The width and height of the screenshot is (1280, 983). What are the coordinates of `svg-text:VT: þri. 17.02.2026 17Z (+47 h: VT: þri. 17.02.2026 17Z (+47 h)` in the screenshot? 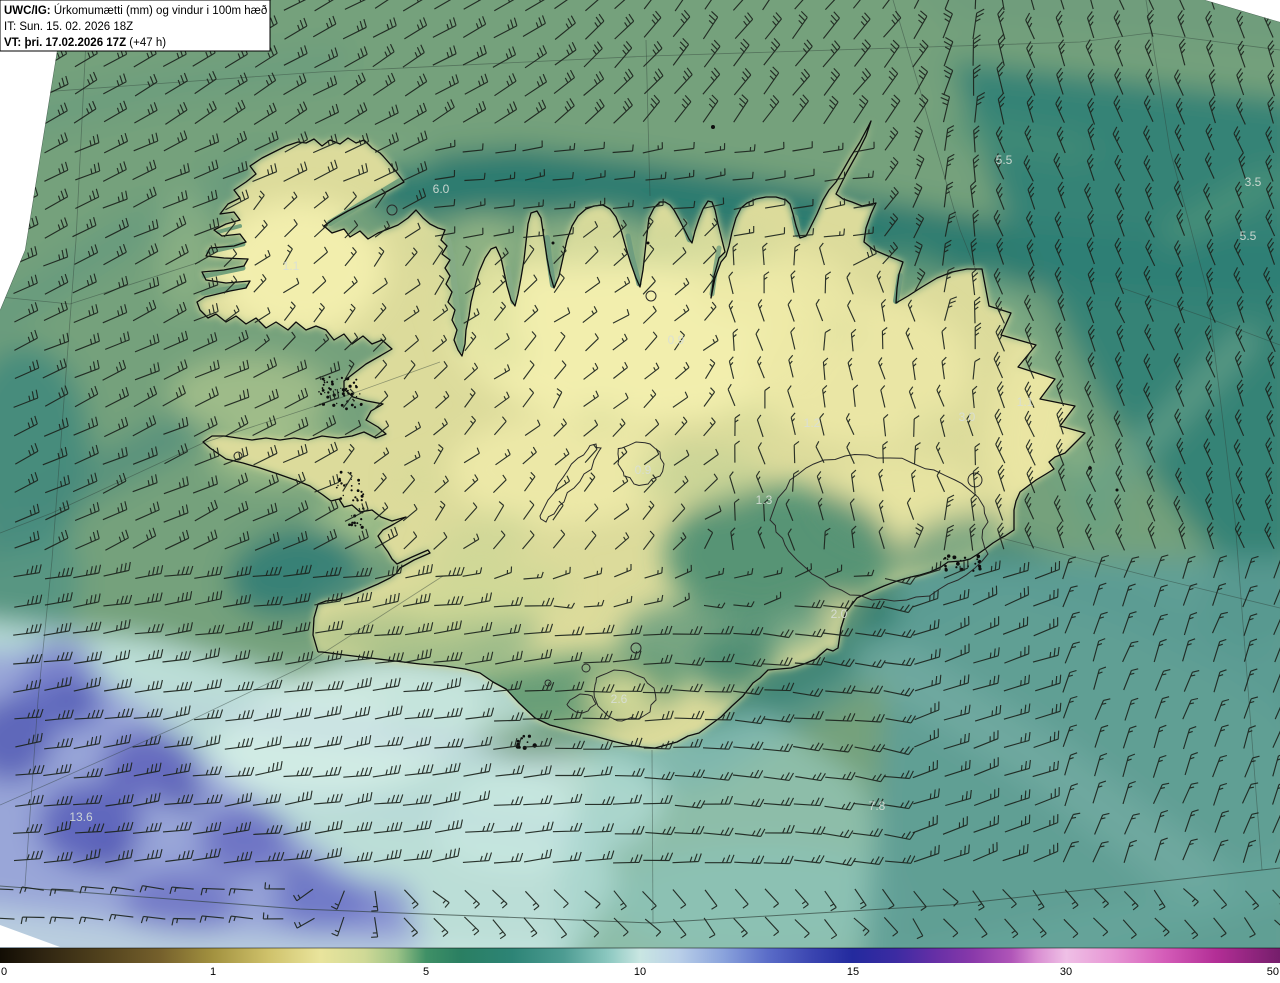 It's located at (85, 43).